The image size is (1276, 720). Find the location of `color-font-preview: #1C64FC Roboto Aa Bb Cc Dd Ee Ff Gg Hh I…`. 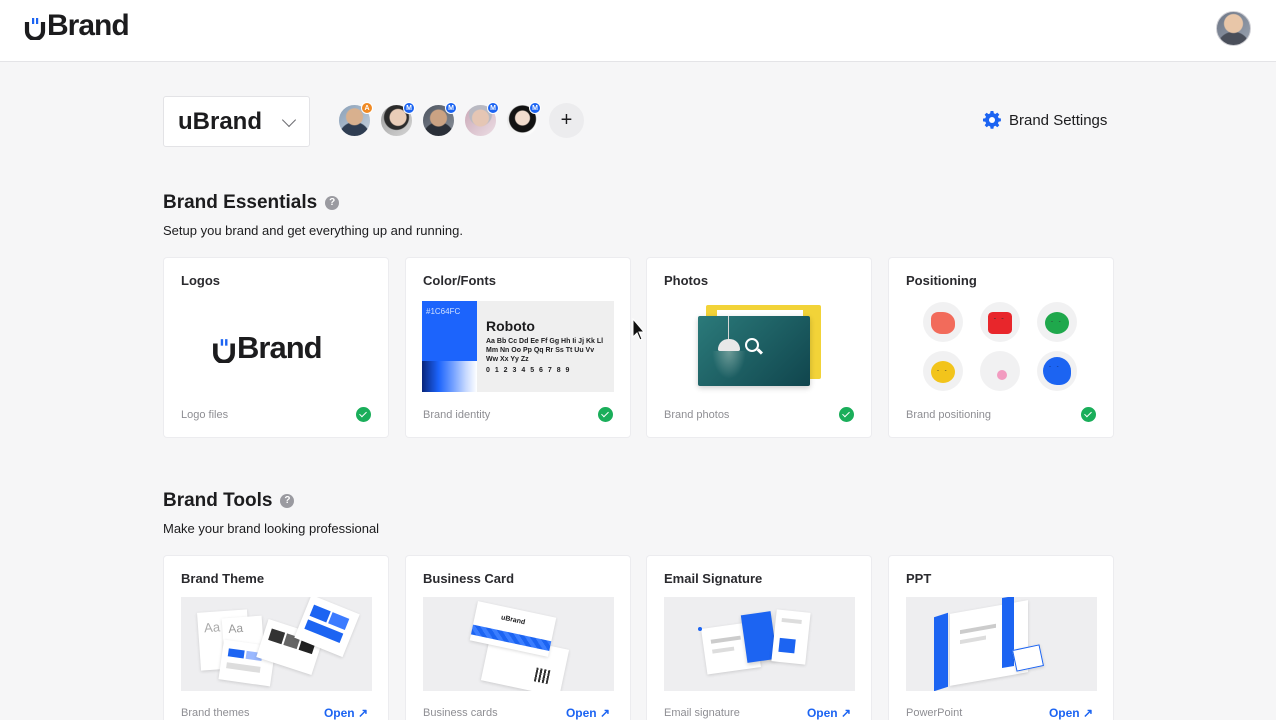

color-font-preview: #1C64FC Roboto Aa Bb Cc Dd Ee Ff Gg Hh I… is located at coordinates (518, 346).